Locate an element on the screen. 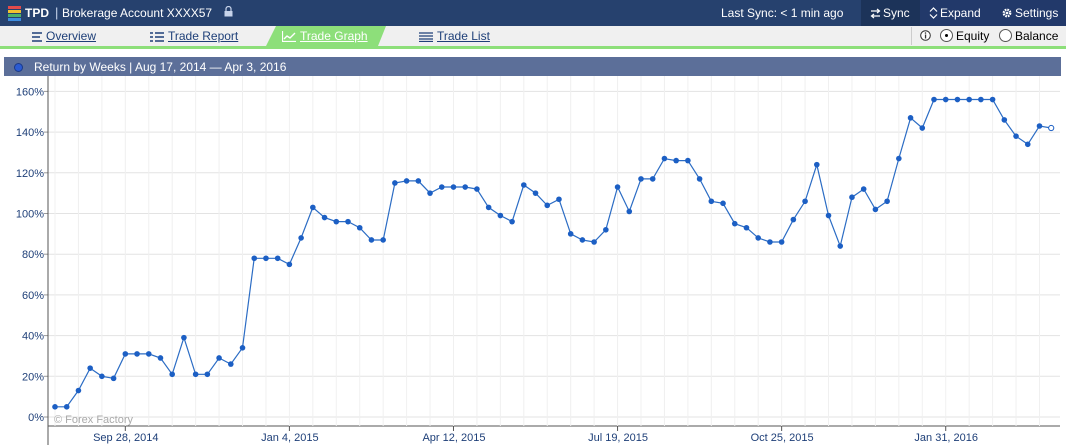 This screenshot has width=1066, height=445. account-name: Brokerage Account XXXX57 is located at coordinates (137, 13).